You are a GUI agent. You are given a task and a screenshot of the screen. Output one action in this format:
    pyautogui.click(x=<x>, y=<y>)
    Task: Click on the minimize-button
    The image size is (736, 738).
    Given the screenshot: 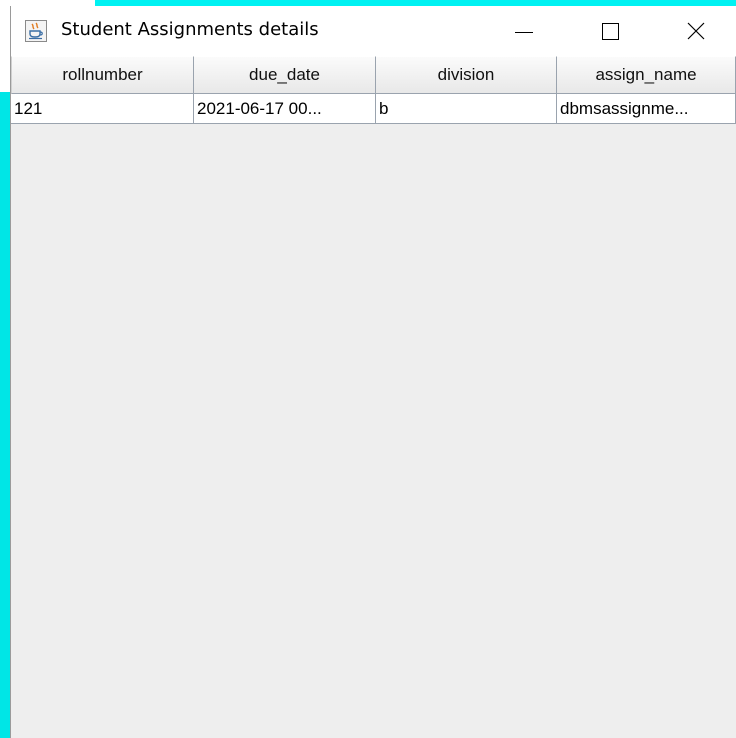 What is the action you would take?
    pyautogui.click(x=524, y=31)
    